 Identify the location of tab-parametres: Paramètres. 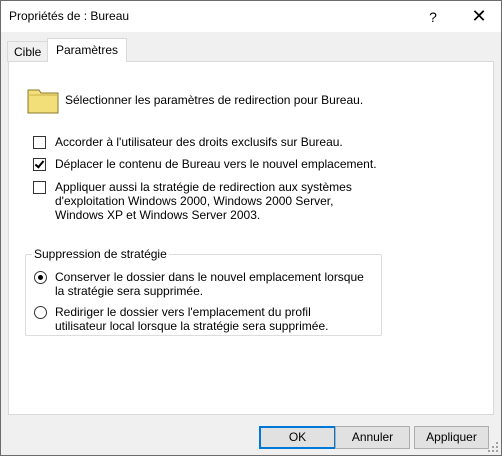
(87, 50).